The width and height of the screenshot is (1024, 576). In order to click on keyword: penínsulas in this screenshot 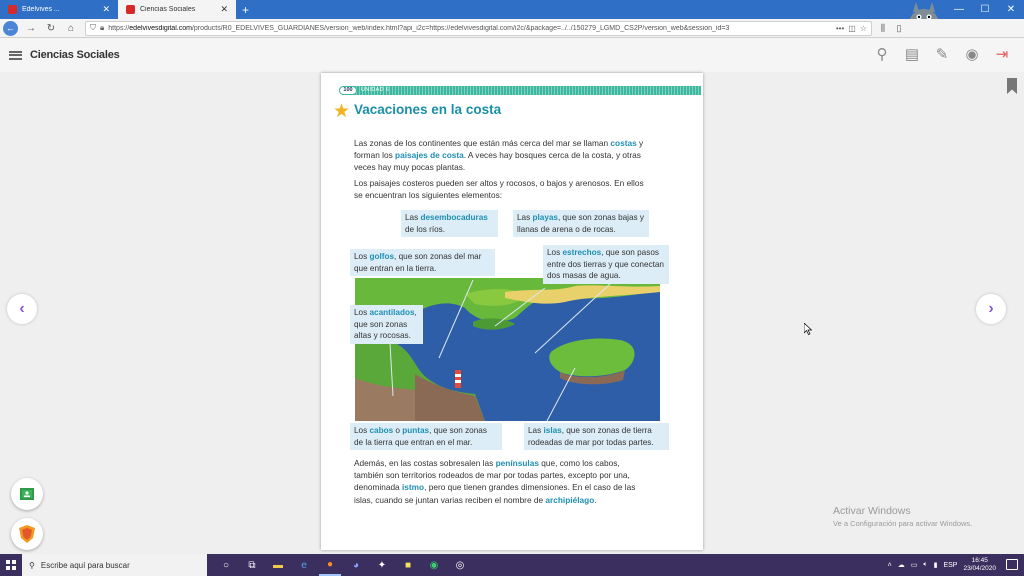, I will do `click(517, 463)`.